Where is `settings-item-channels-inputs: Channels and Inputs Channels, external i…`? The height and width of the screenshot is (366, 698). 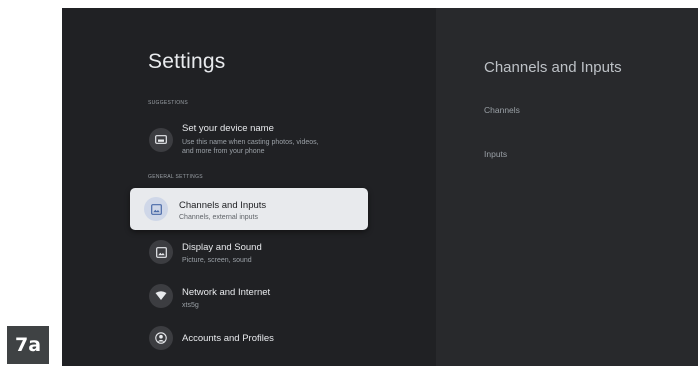 settings-item-channels-inputs: Channels and Inputs Channels, external i… is located at coordinates (249, 209).